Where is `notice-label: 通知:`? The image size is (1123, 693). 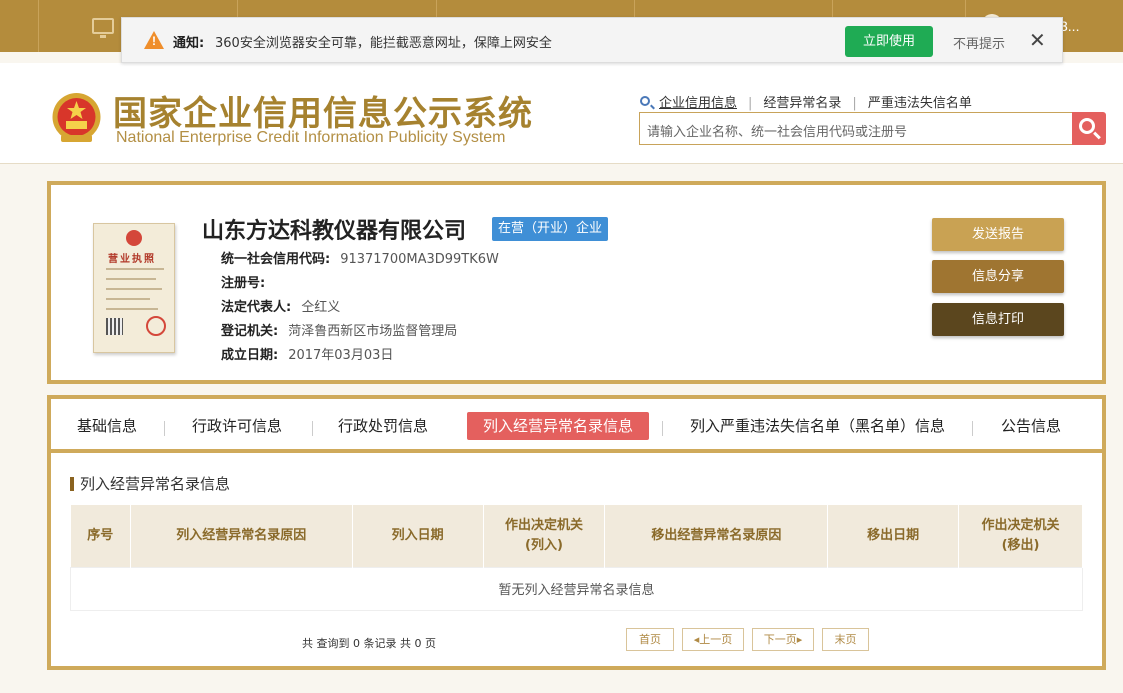 notice-label: 通知: is located at coordinates (189, 43).